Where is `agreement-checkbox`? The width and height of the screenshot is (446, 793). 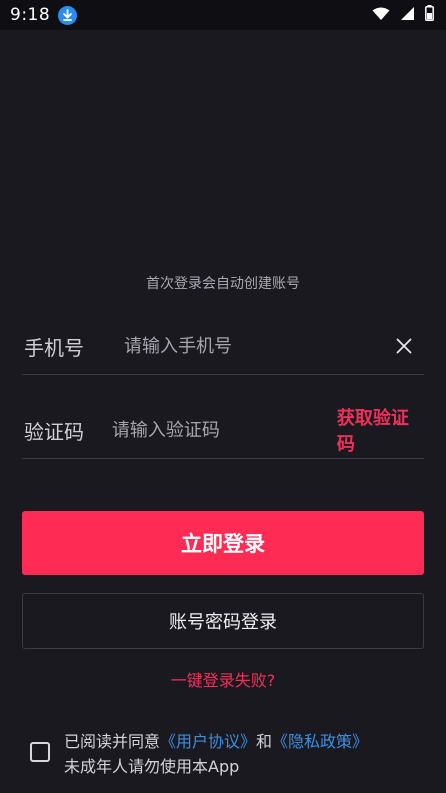
agreement-checkbox is located at coordinates (40, 752).